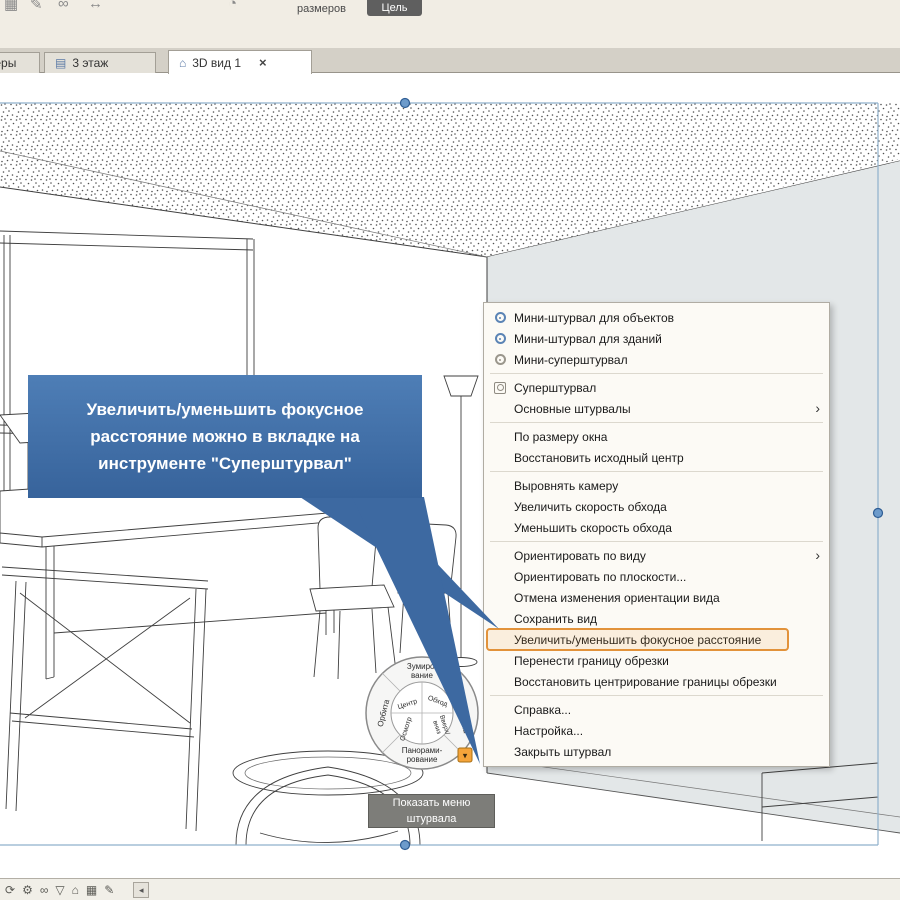  Describe the element at coordinates (405, 103) in the screenshot. I see `crop-handle-top` at that location.